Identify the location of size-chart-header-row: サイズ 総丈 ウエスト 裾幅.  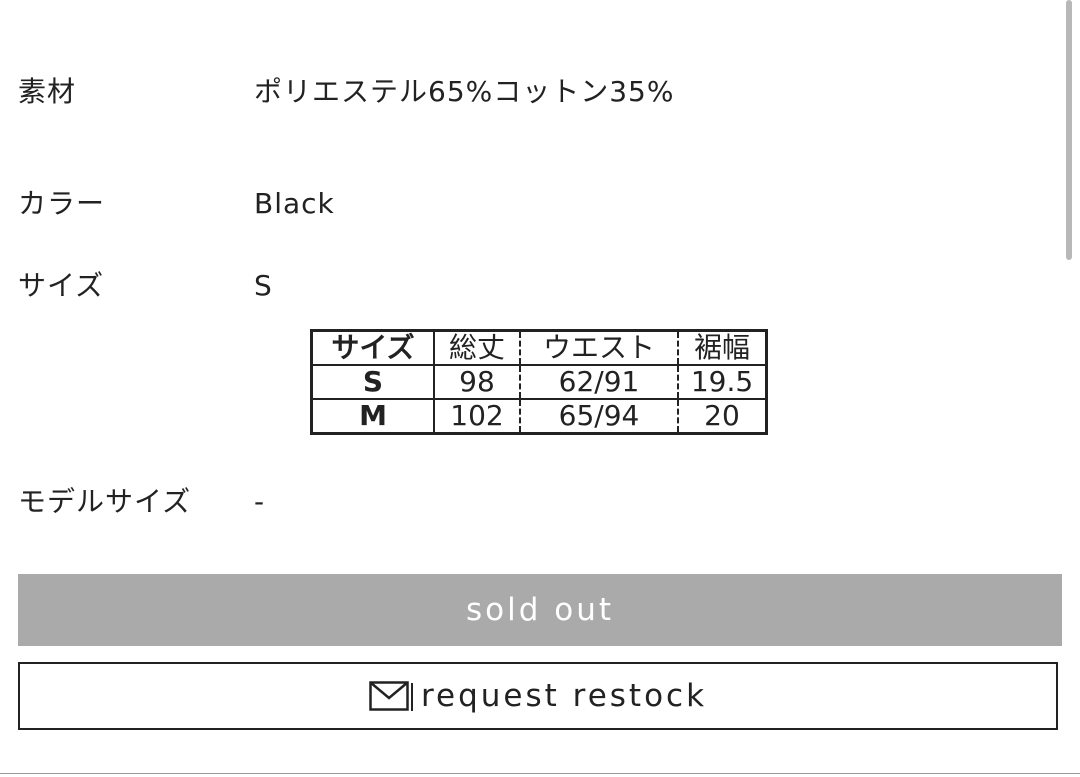
(539, 347).